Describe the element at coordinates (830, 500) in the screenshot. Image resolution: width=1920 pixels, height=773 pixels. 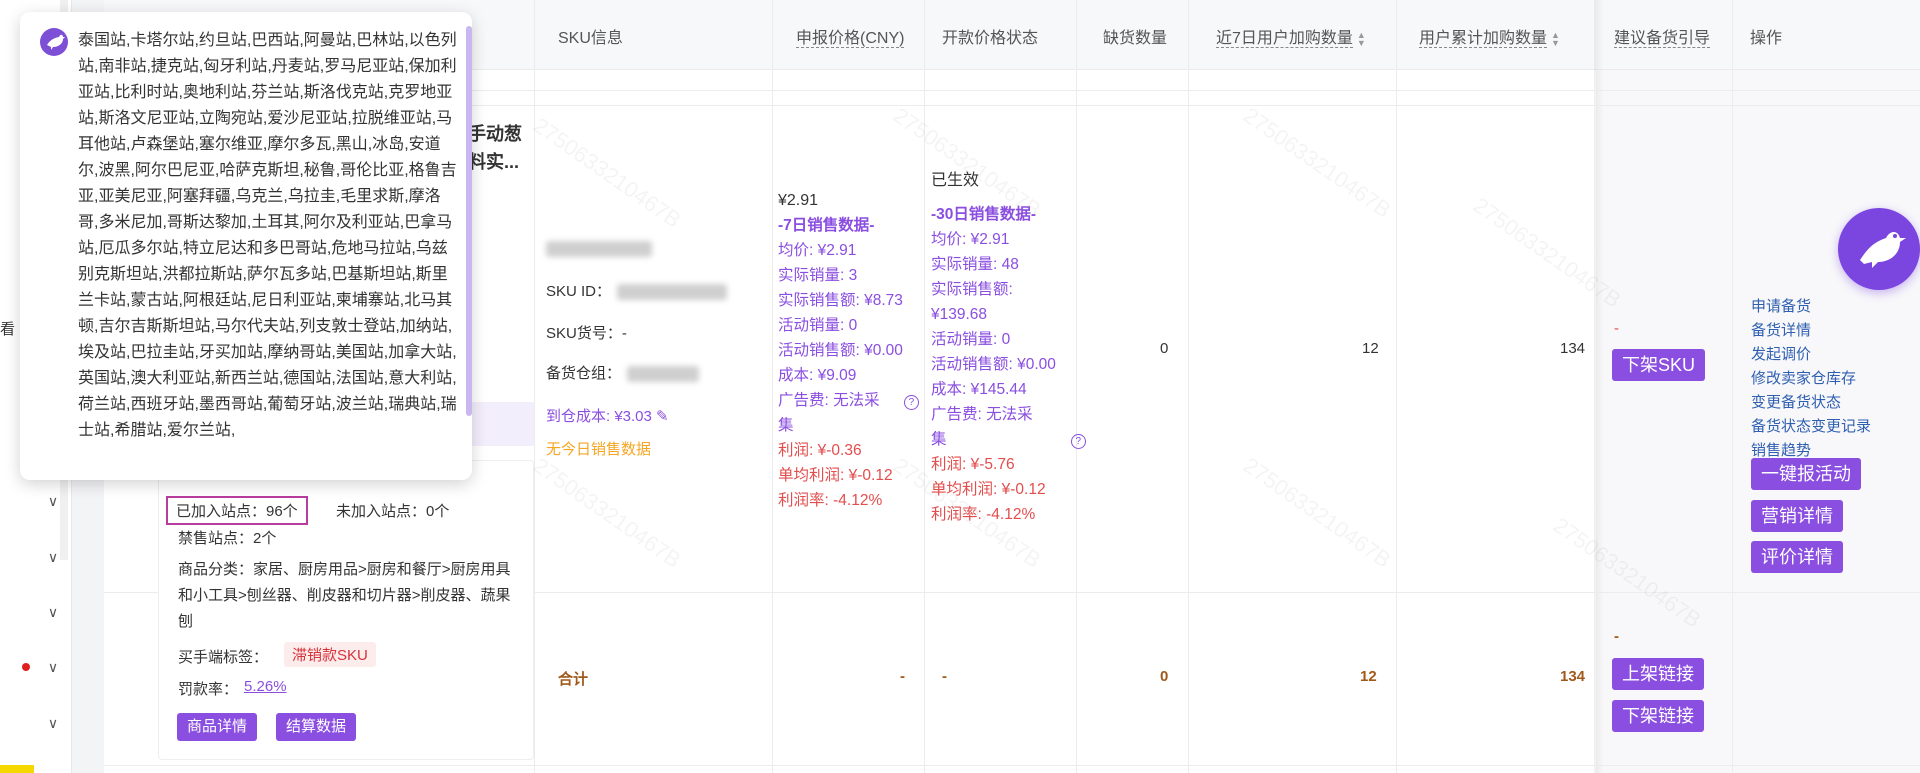
I see `profit-rate: 利润率: -4.12%` at that location.